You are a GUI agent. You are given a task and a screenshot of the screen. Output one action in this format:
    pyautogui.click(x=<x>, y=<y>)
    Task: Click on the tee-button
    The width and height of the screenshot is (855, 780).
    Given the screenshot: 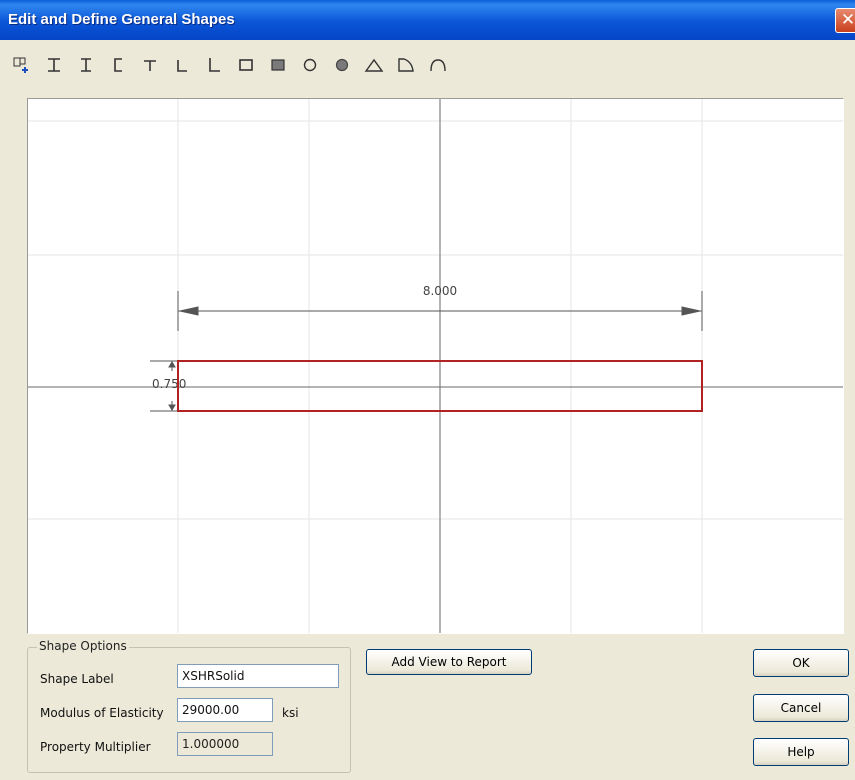 What is the action you would take?
    pyautogui.click(x=150, y=65)
    